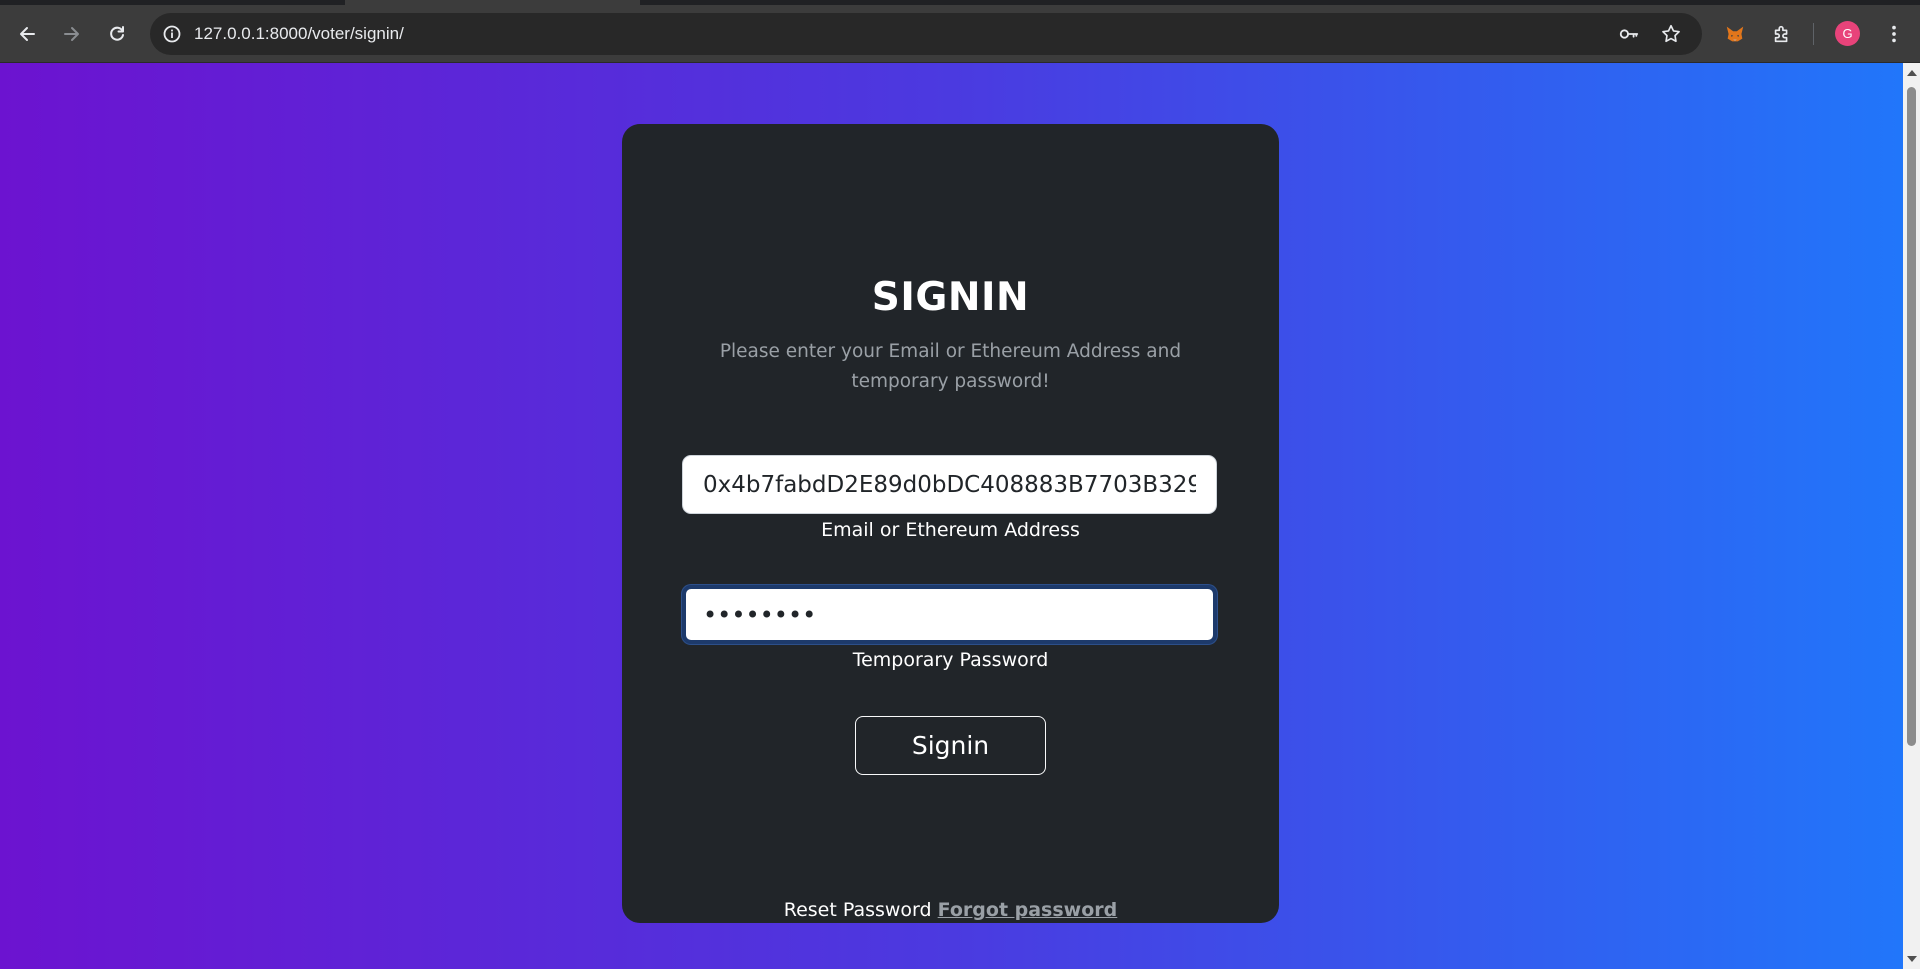 The image size is (1920, 969). I want to click on back-button, so click(27, 34).